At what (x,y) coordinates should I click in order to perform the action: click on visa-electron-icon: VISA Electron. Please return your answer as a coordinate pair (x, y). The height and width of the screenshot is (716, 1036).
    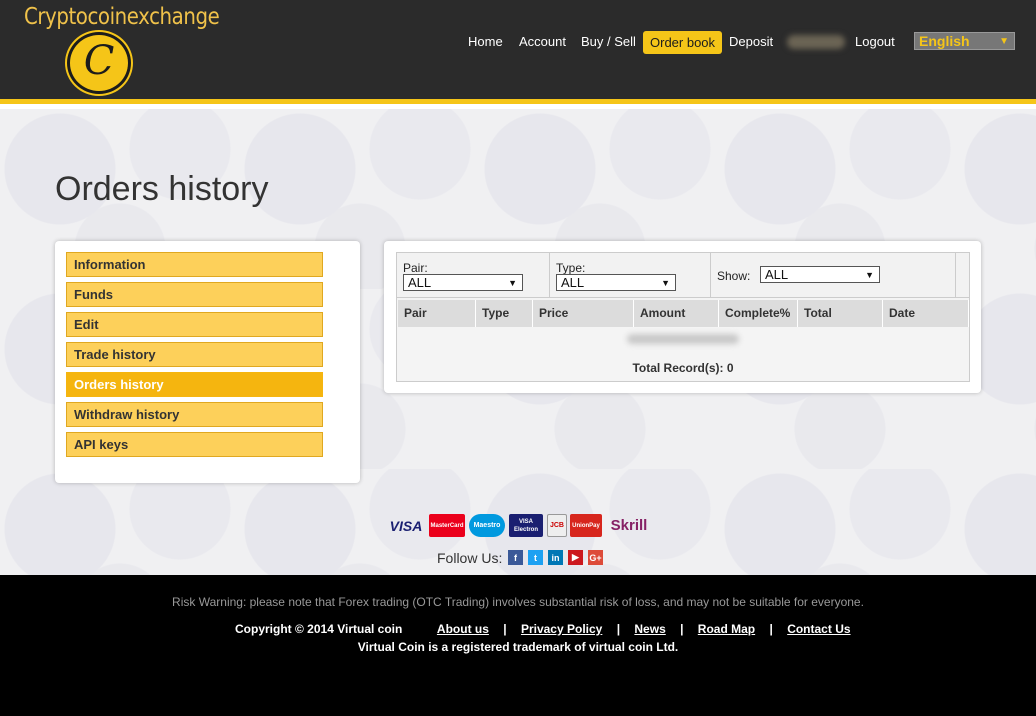
    Looking at the image, I should click on (526, 525).